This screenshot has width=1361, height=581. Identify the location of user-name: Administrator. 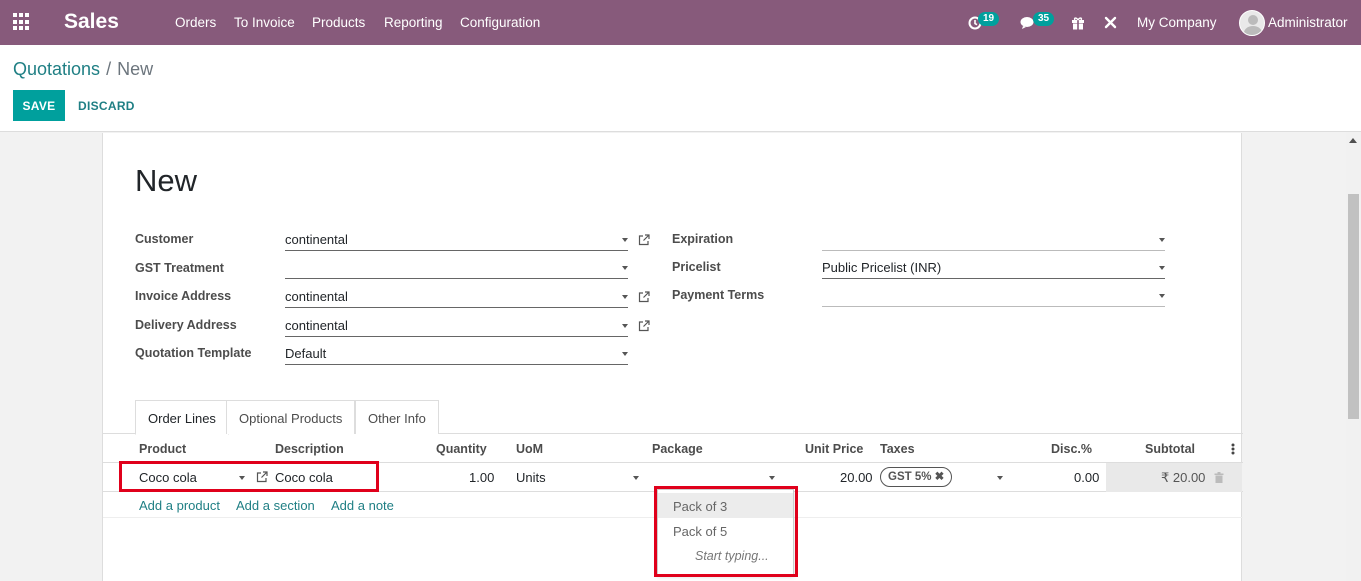
(1308, 22).